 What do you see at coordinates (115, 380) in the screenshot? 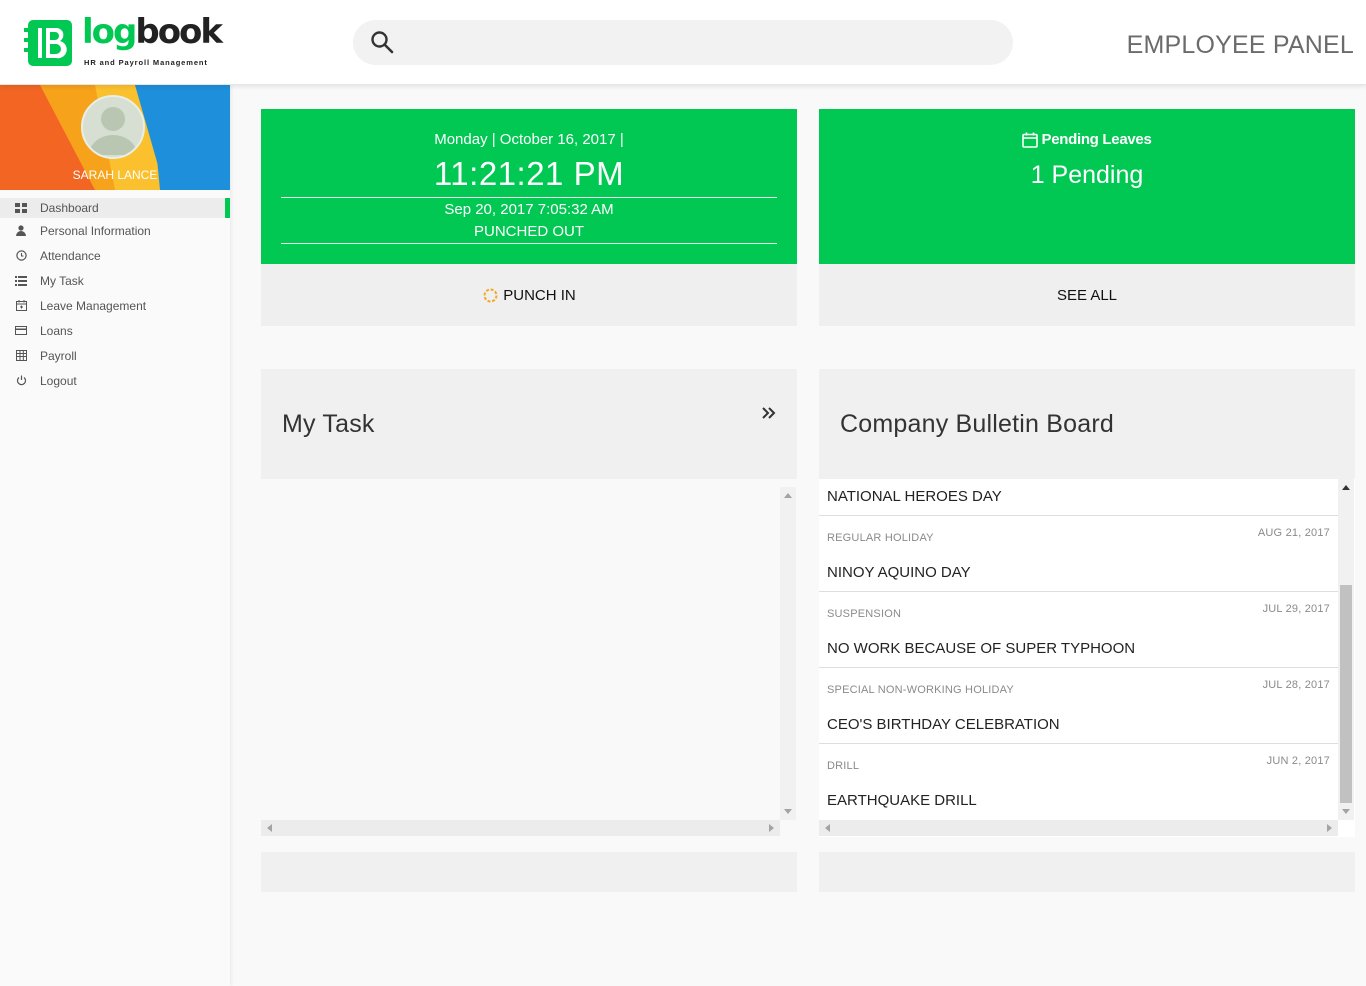
I see `sidebar-item-logout: Logout` at bounding box center [115, 380].